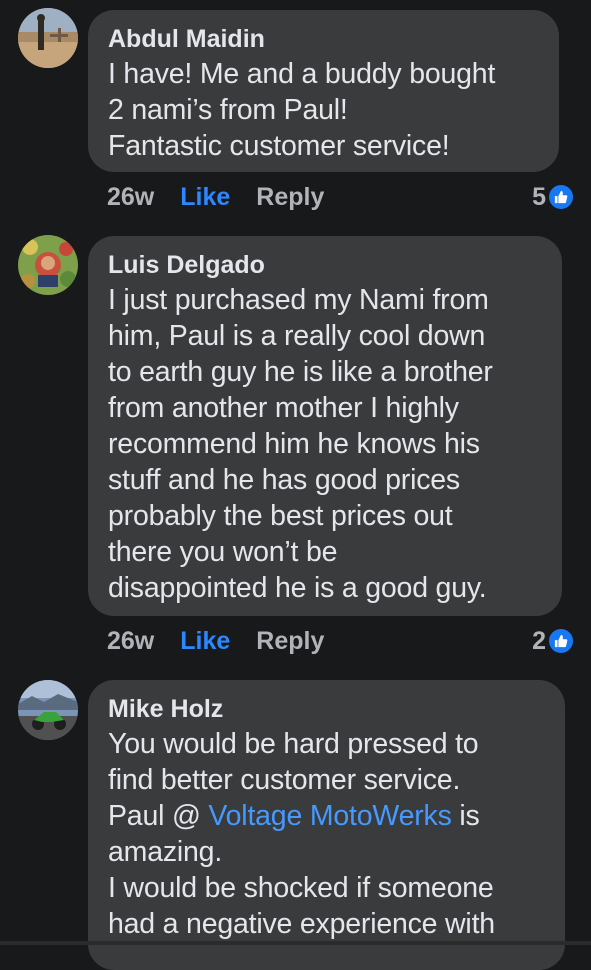 The width and height of the screenshot is (591, 970). I want to click on comment-text-line: stuff and he has good prices, so click(284, 480).